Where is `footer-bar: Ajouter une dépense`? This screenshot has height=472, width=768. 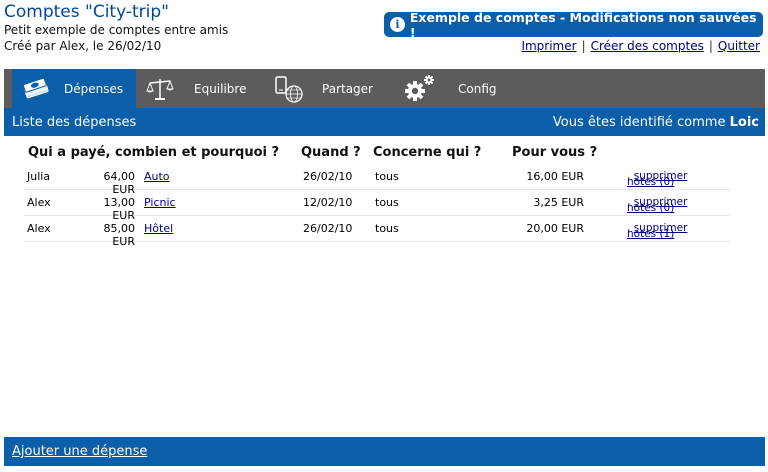
footer-bar: Ajouter une dépense is located at coordinates (384, 451).